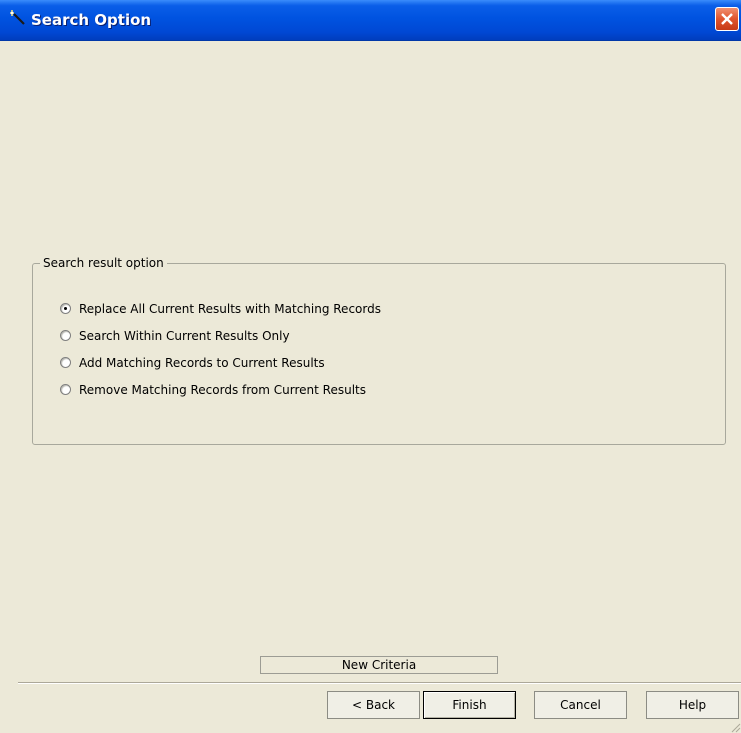 The width and height of the screenshot is (741, 733). I want to click on radio-label: Add Matching Records to Current Results, so click(202, 363).